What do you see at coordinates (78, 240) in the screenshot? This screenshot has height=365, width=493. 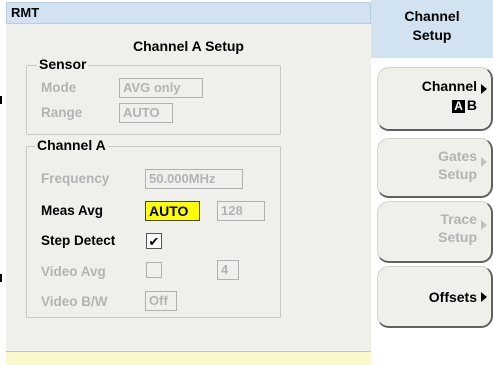 I see `step-detect-label: Step Detect` at bounding box center [78, 240].